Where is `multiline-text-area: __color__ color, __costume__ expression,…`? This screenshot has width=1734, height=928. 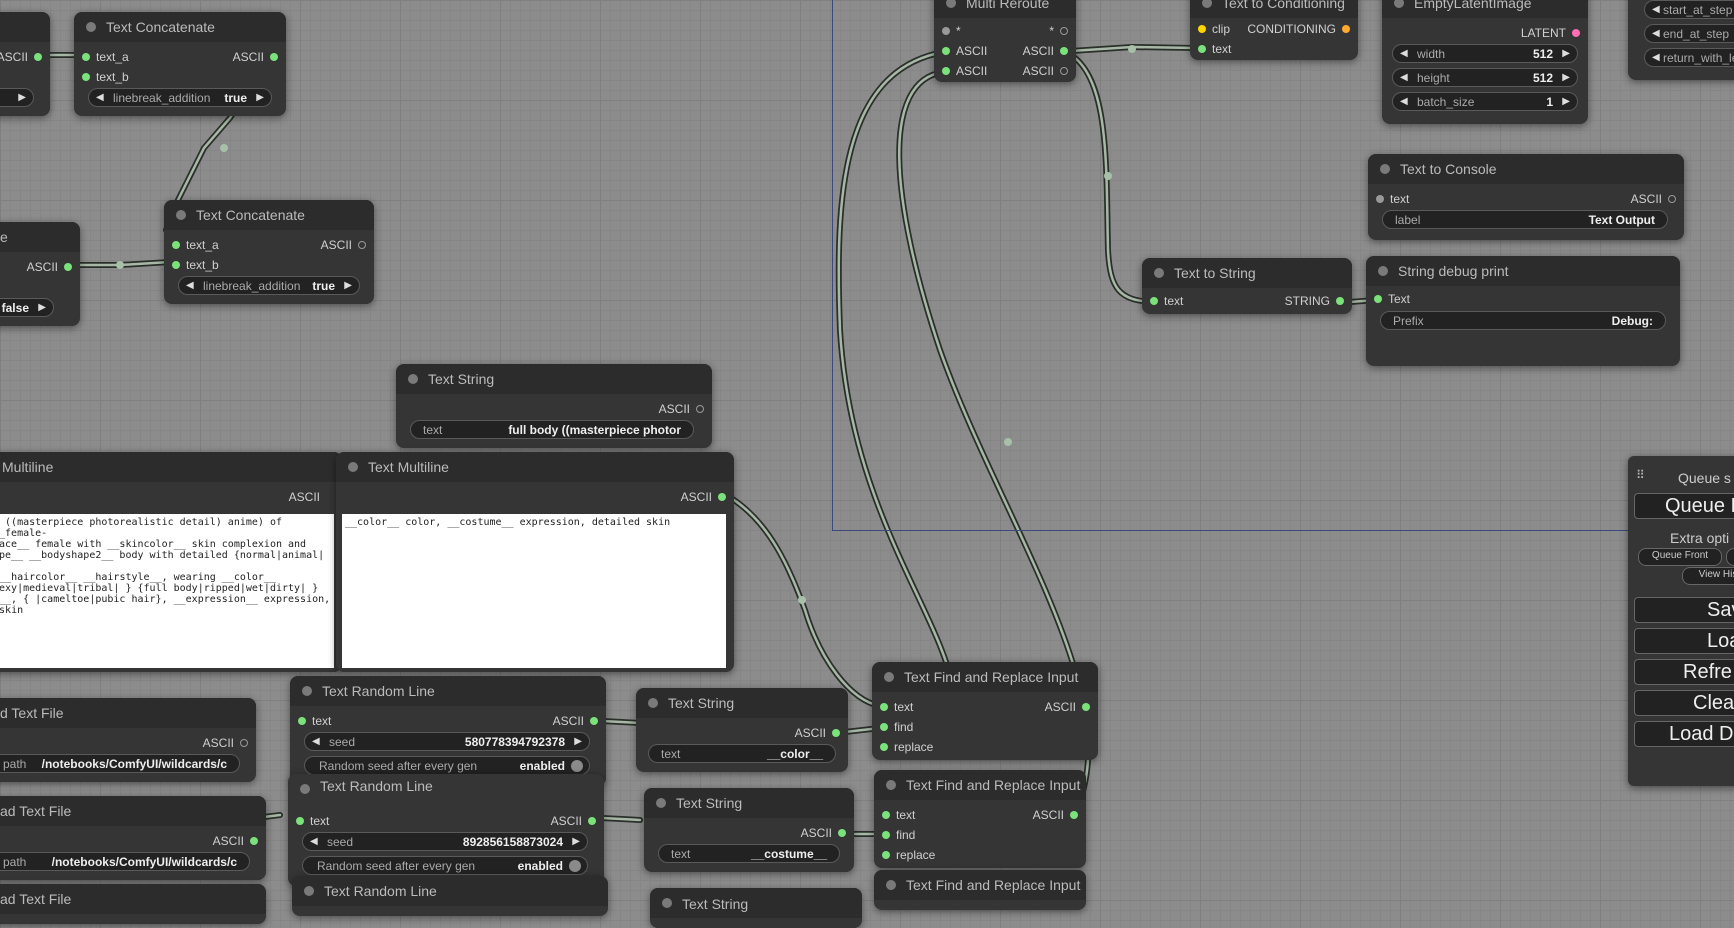
multiline-text-area: __color__ color, __costume__ expression,… is located at coordinates (534, 591).